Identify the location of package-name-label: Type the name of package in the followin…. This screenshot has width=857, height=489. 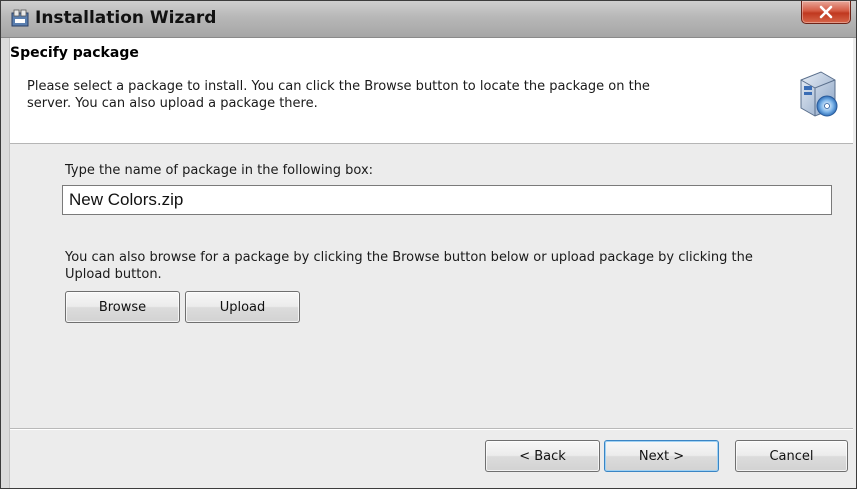
(219, 170).